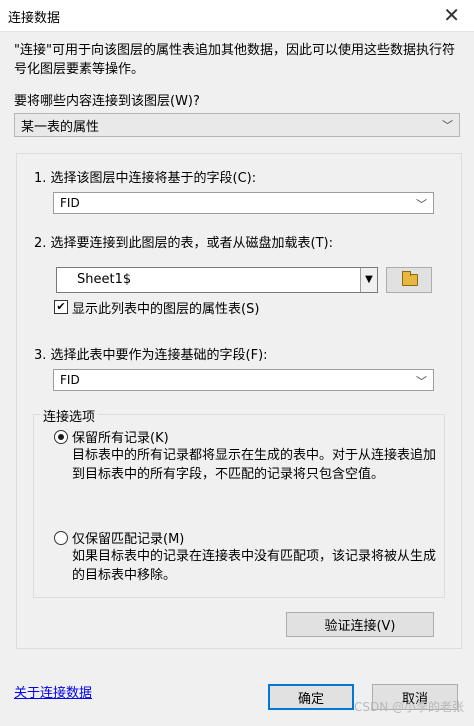 This screenshot has width=474, height=726. What do you see at coordinates (151, 355) in the screenshot?
I see `step3-label: 3. 选择此表中要作为连接基础的字段(F):` at bounding box center [151, 355].